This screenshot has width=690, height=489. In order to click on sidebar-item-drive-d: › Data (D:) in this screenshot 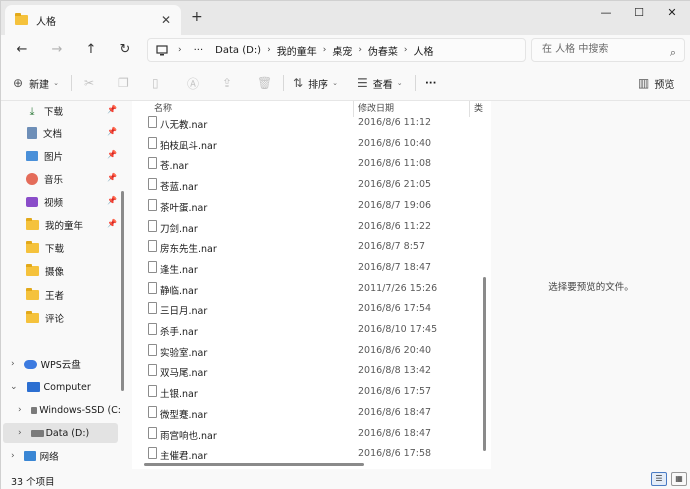, I will do `click(60, 433)`.